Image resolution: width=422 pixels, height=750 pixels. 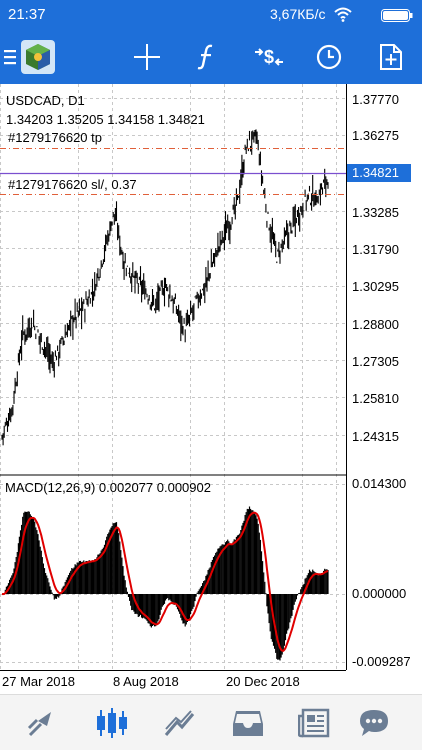 What do you see at coordinates (375, 135) in the screenshot?
I see `price-label: 1.36275` at bounding box center [375, 135].